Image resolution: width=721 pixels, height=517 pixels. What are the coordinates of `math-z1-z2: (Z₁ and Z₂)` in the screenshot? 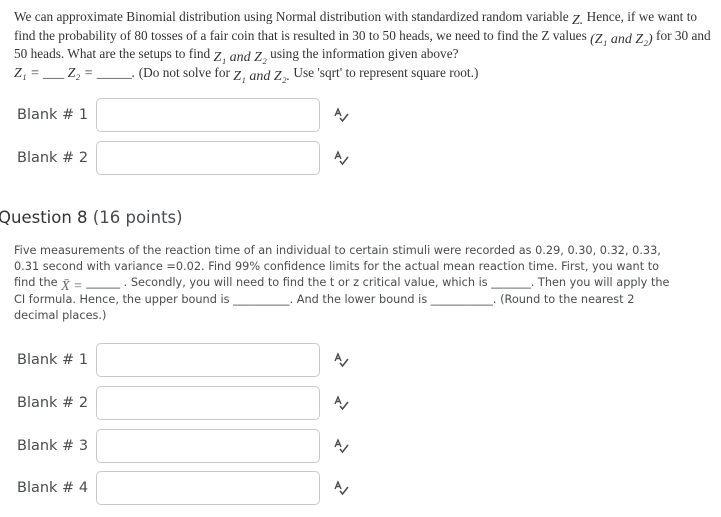 It's located at (621, 39).